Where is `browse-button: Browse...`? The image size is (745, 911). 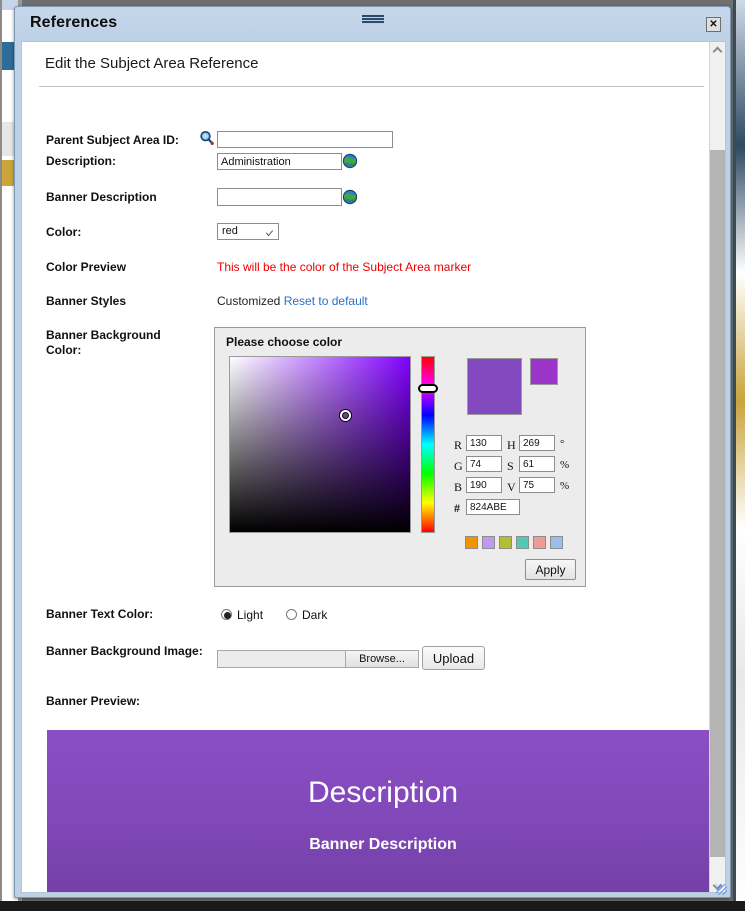
browse-button: Browse... is located at coordinates (382, 659).